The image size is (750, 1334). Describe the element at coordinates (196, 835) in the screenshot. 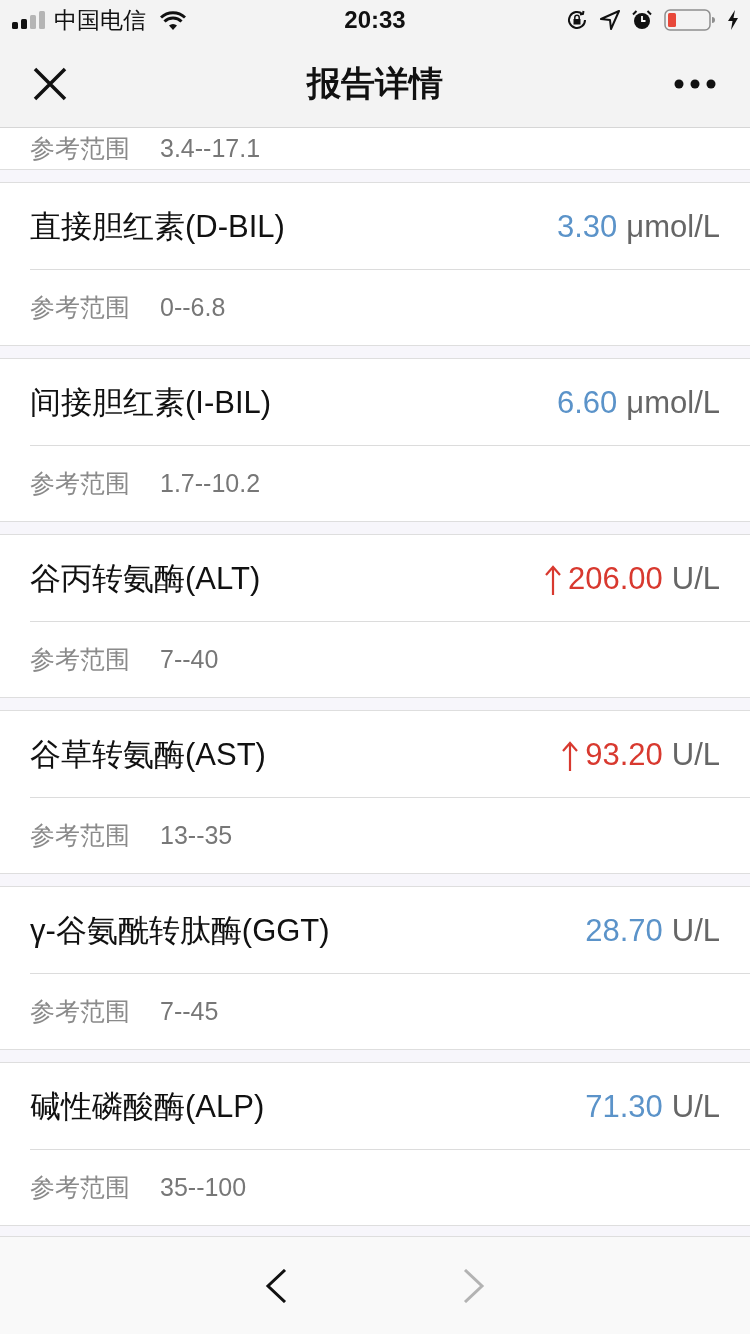

I see `range-value: 13--35` at that location.